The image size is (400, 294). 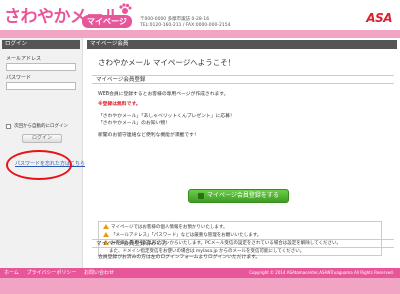 What do you see at coordinates (169, 227) in the screenshot?
I see `notice-text: マイページではお客様の個人情報をお預かりいたします。` at bounding box center [169, 227].